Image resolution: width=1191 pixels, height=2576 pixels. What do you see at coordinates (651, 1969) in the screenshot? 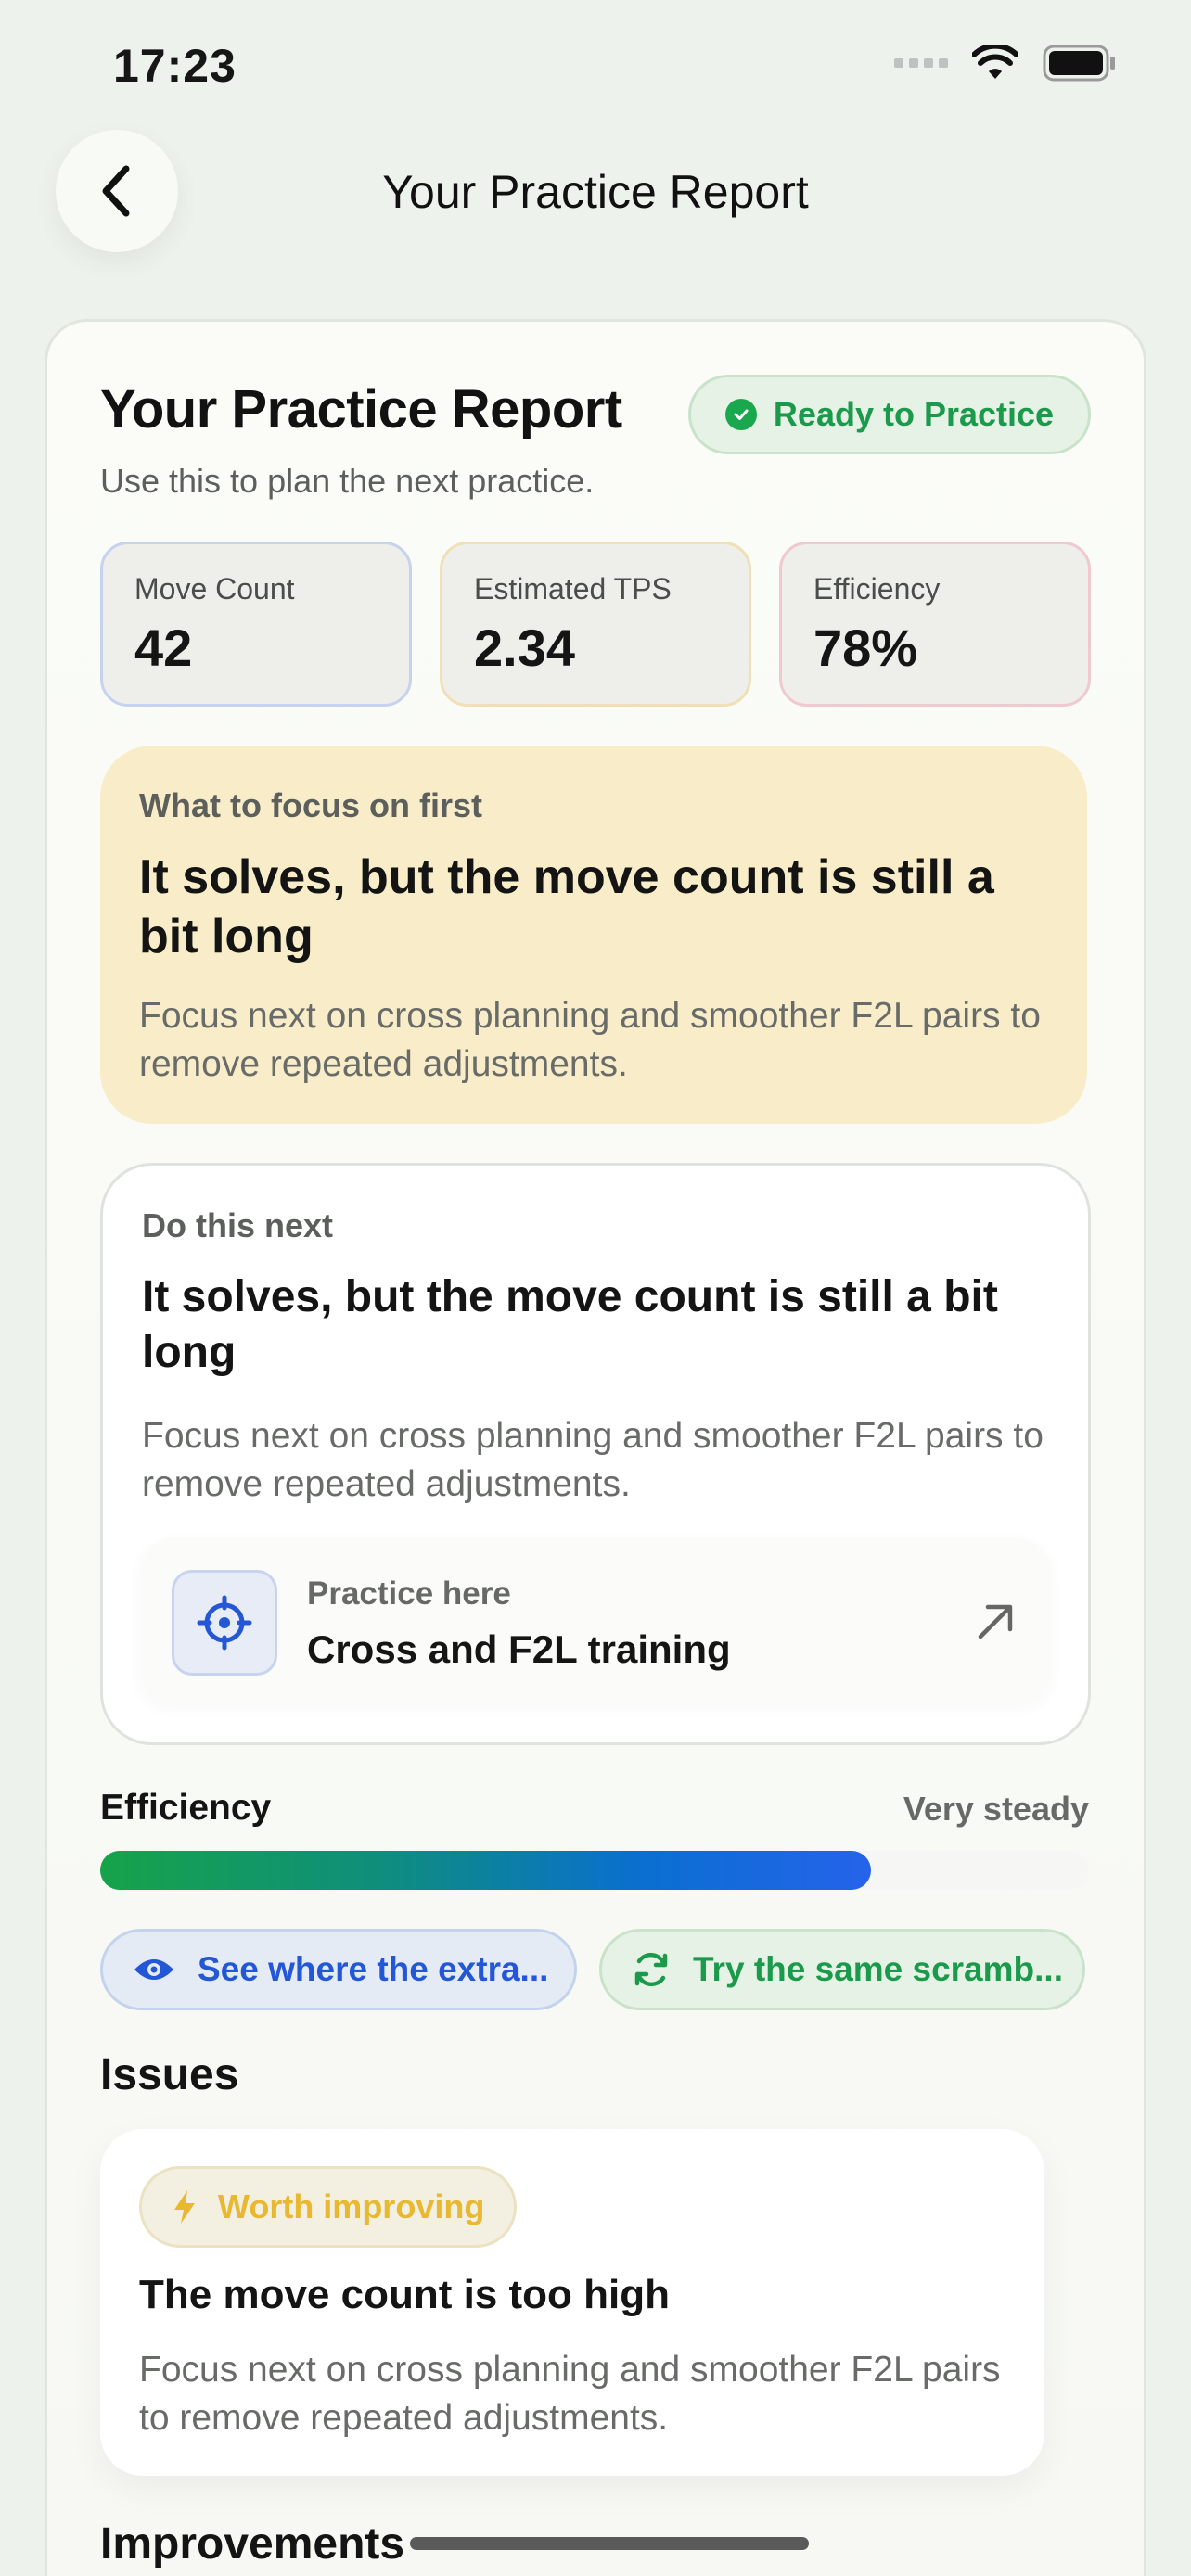
I see `refresh-icon` at bounding box center [651, 1969].